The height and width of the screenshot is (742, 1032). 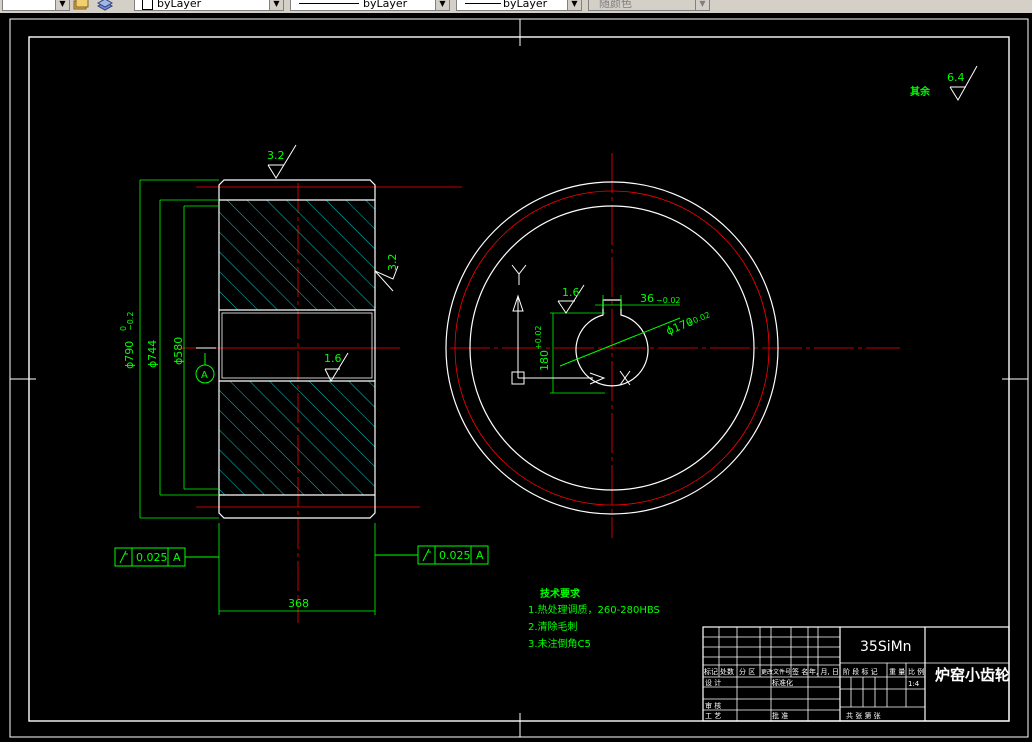 What do you see at coordinates (298, 603) in the screenshot?
I see `dim-width: 368` at bounding box center [298, 603].